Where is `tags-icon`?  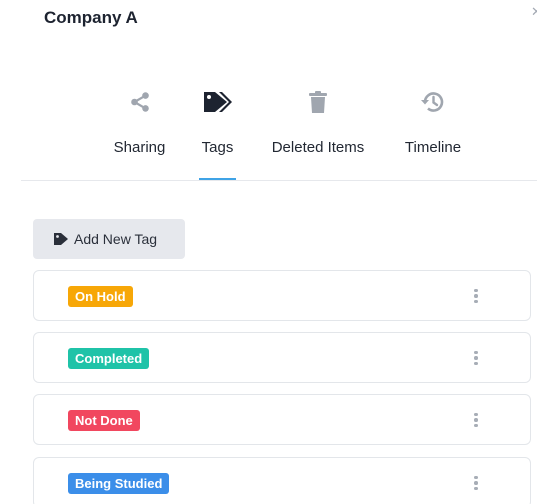
tags-icon is located at coordinates (217, 102).